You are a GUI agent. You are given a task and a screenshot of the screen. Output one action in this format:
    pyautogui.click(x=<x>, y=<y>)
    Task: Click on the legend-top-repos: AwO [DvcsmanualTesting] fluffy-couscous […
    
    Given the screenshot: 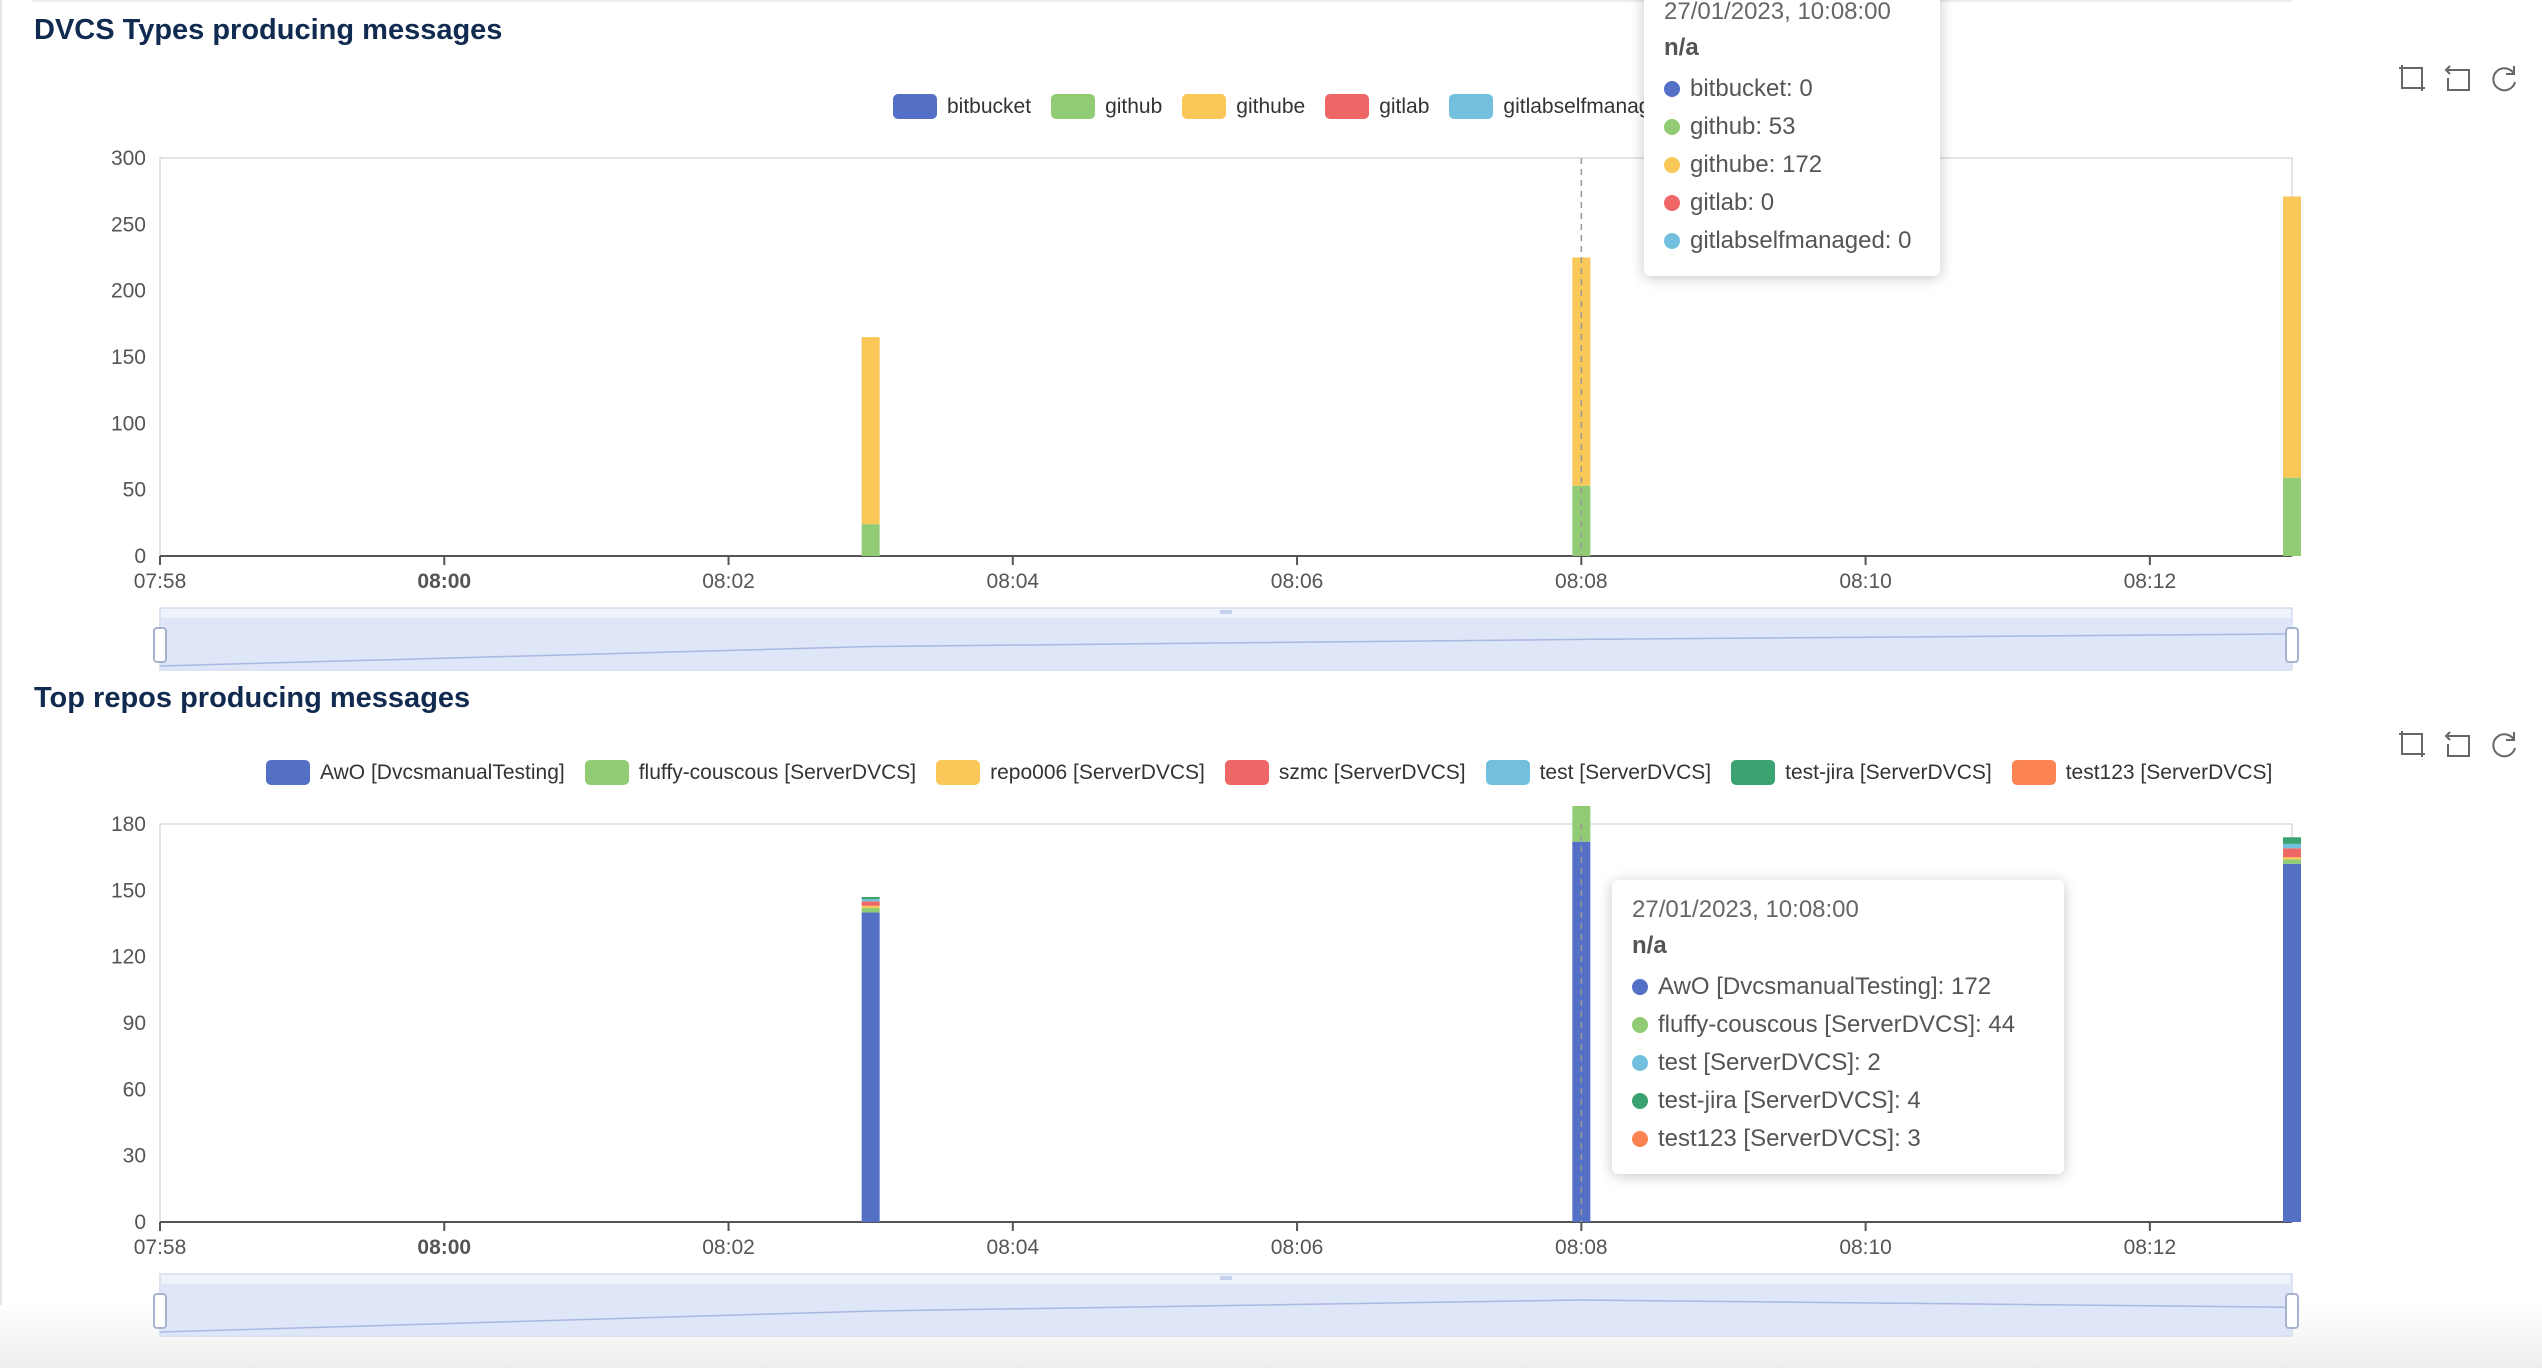 What is the action you would take?
    pyautogui.click(x=1269, y=772)
    